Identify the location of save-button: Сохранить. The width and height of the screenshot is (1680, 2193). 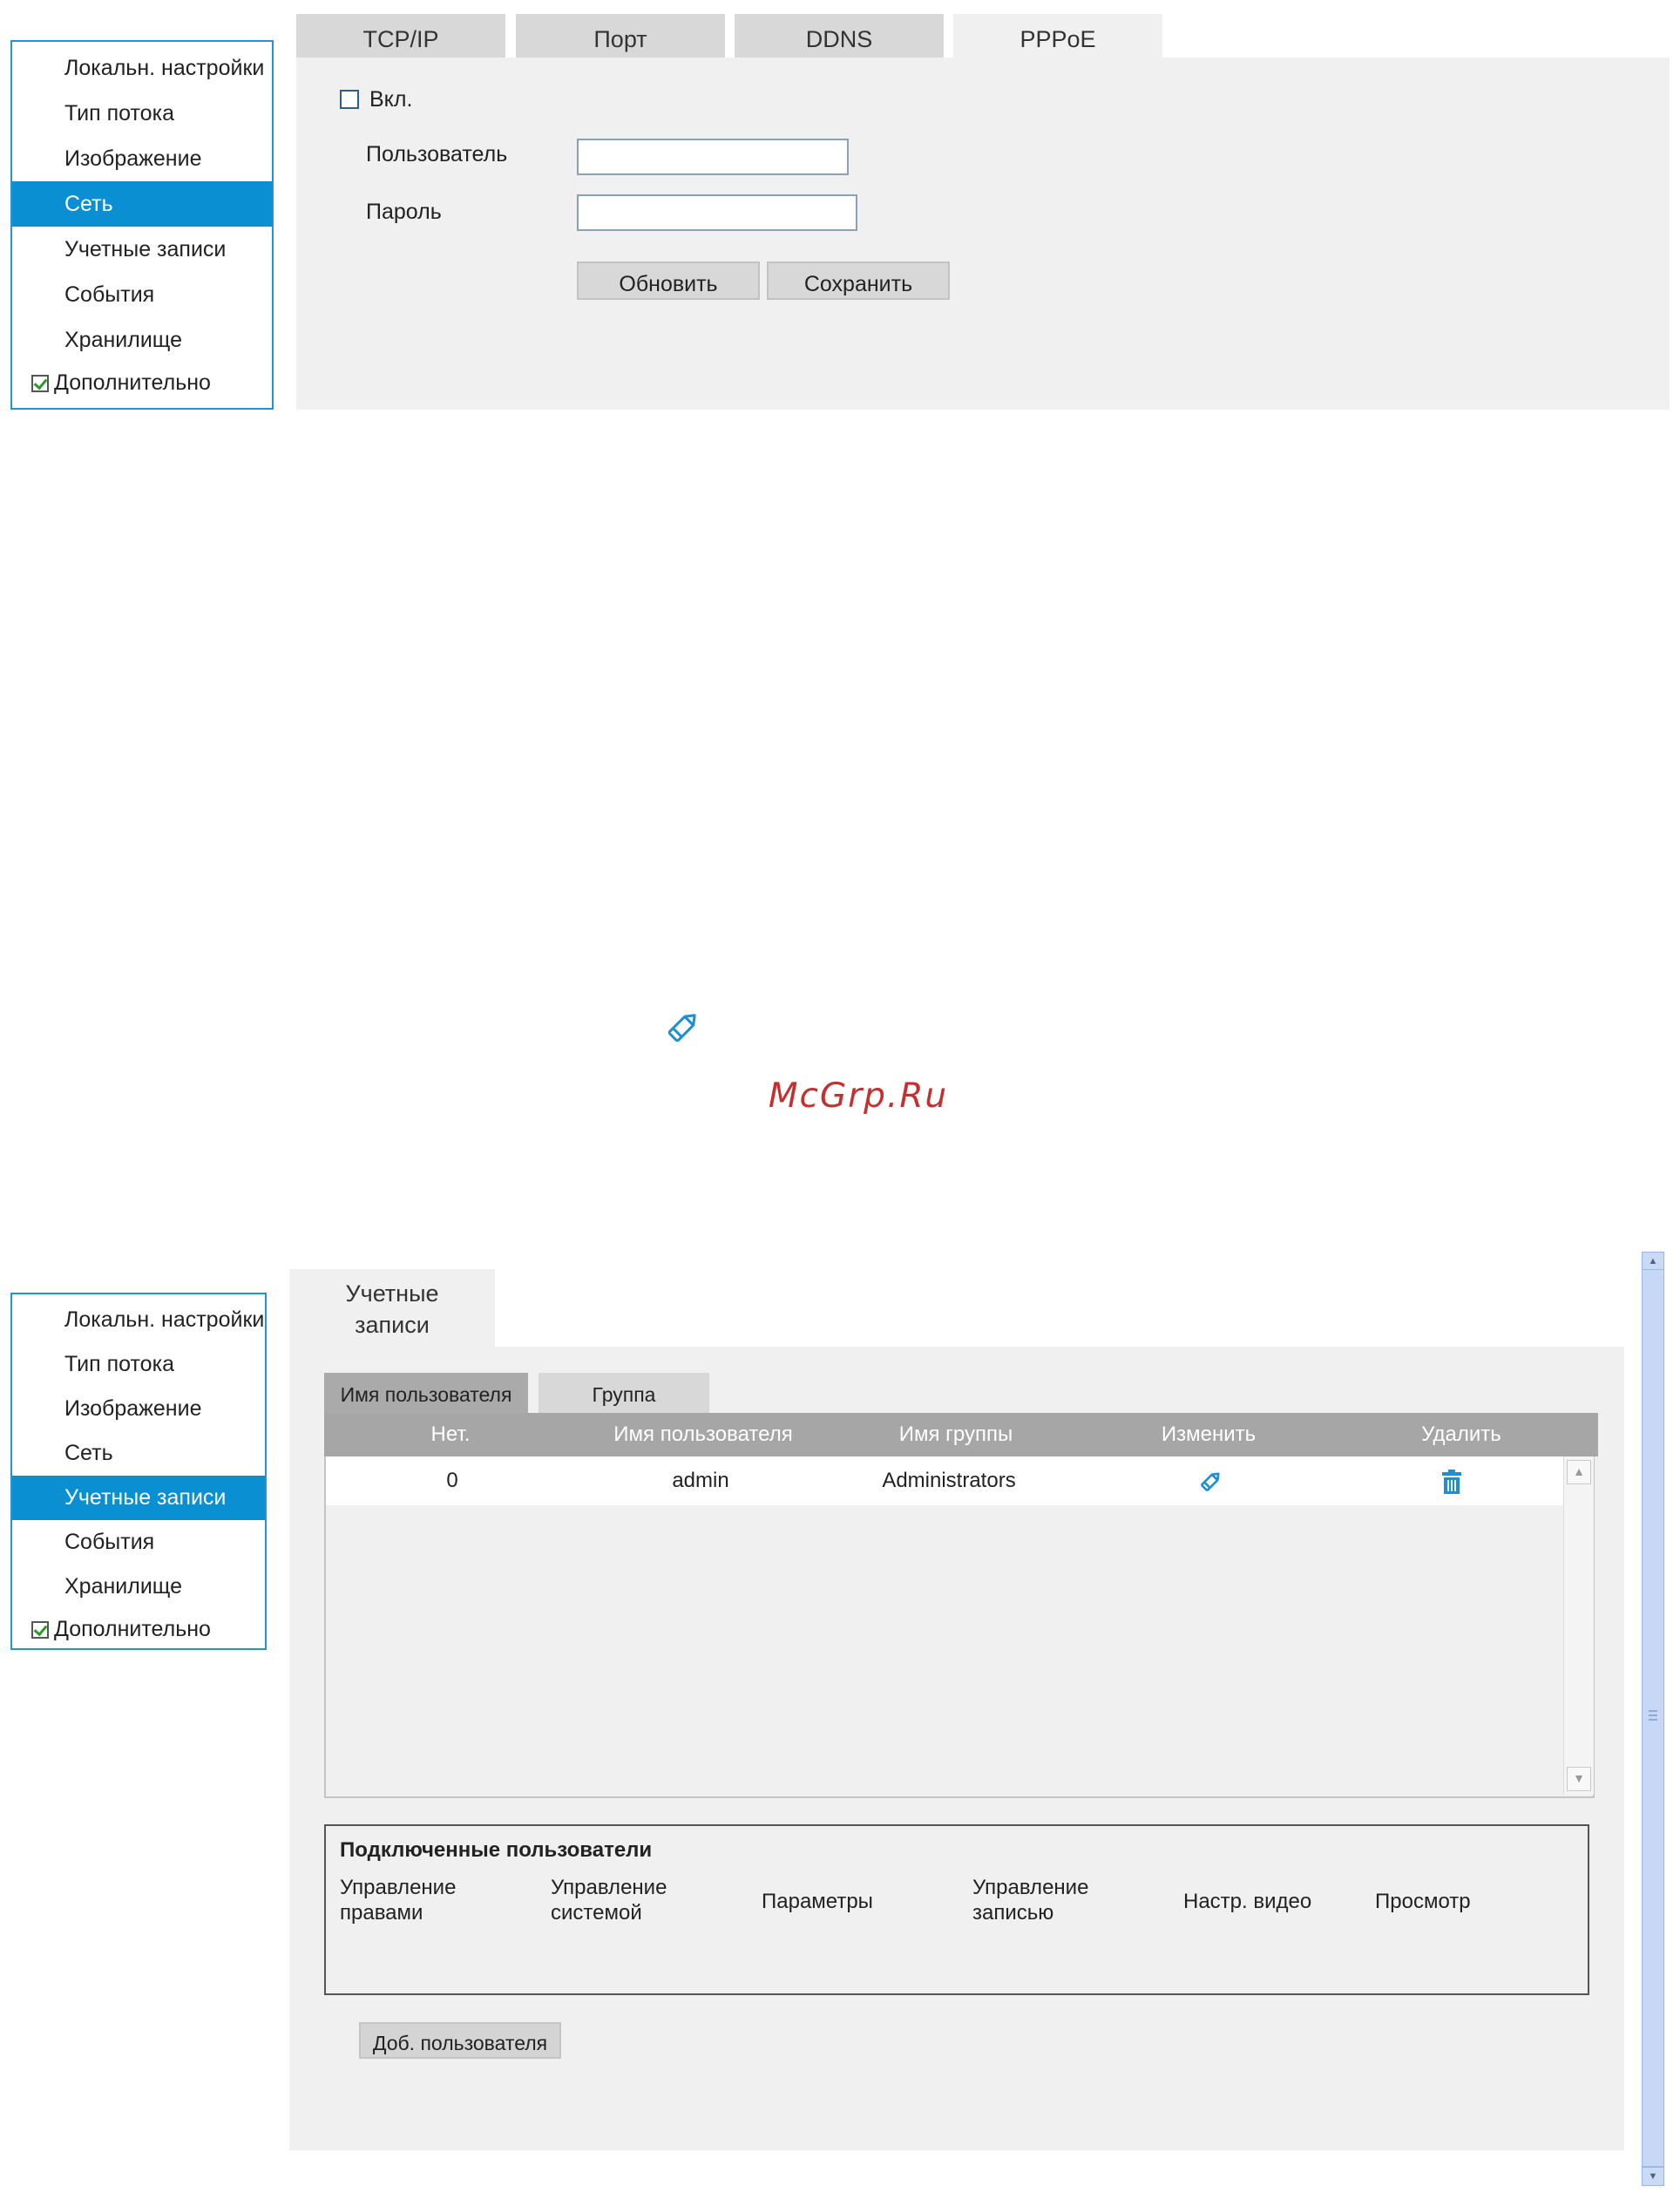
(858, 280).